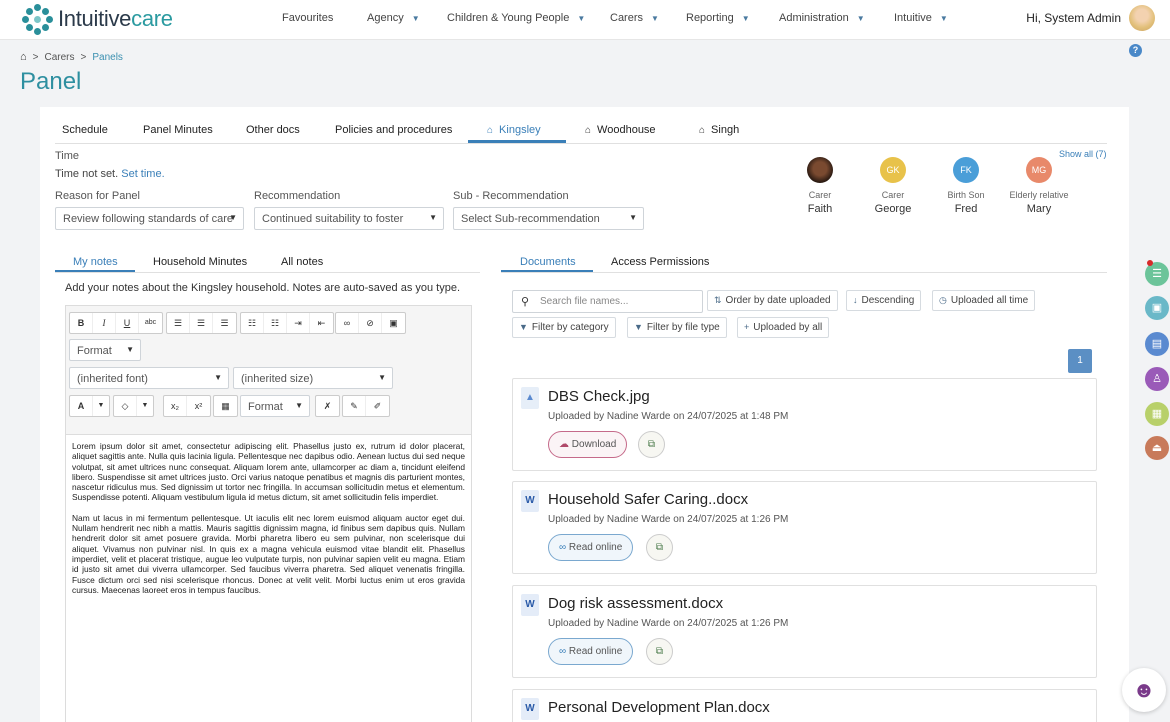 This screenshot has height=722, width=1170. Describe the element at coordinates (1083, 154) in the screenshot. I see `show-all-link: Show all (7)` at that location.